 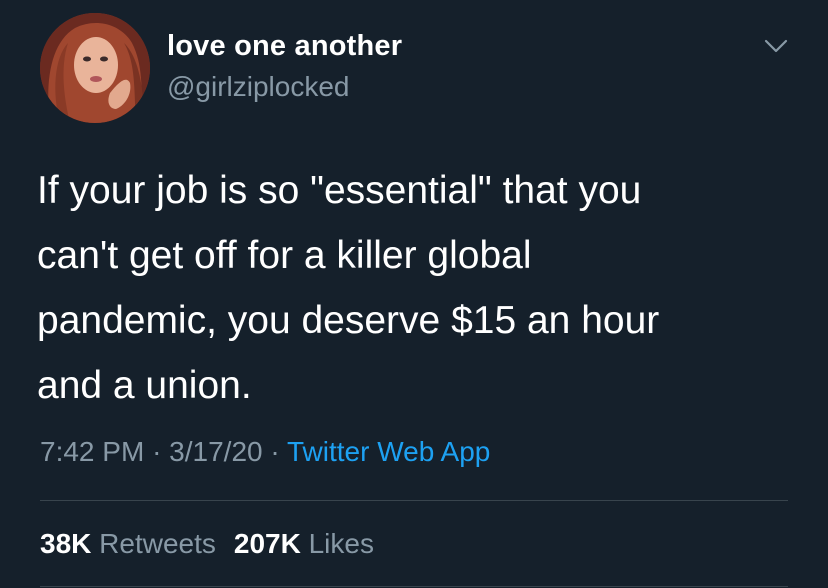 I want to click on likes-count: 207K, so click(x=267, y=543).